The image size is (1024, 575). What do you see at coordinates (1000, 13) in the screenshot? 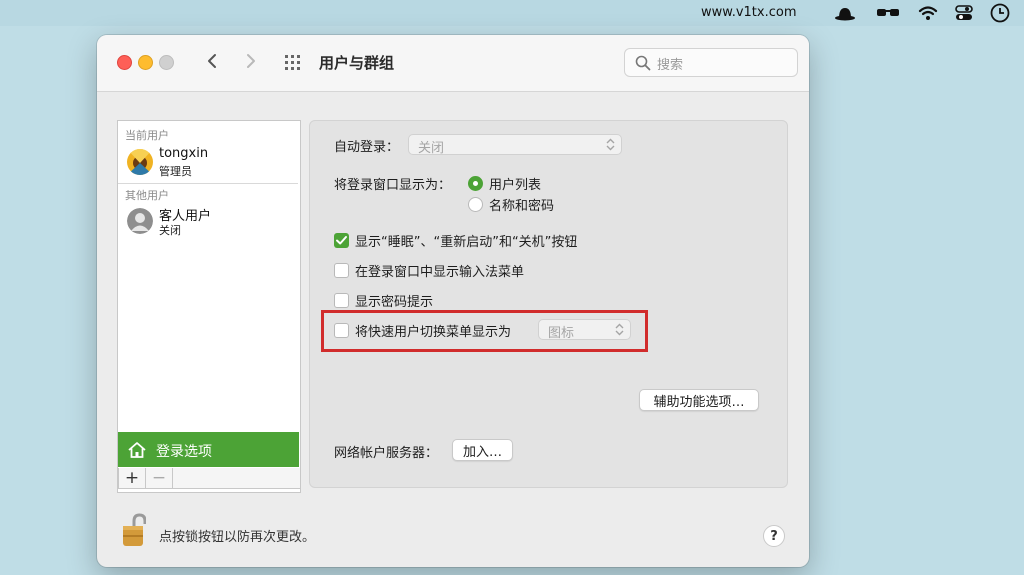
I see `clock-icon` at bounding box center [1000, 13].